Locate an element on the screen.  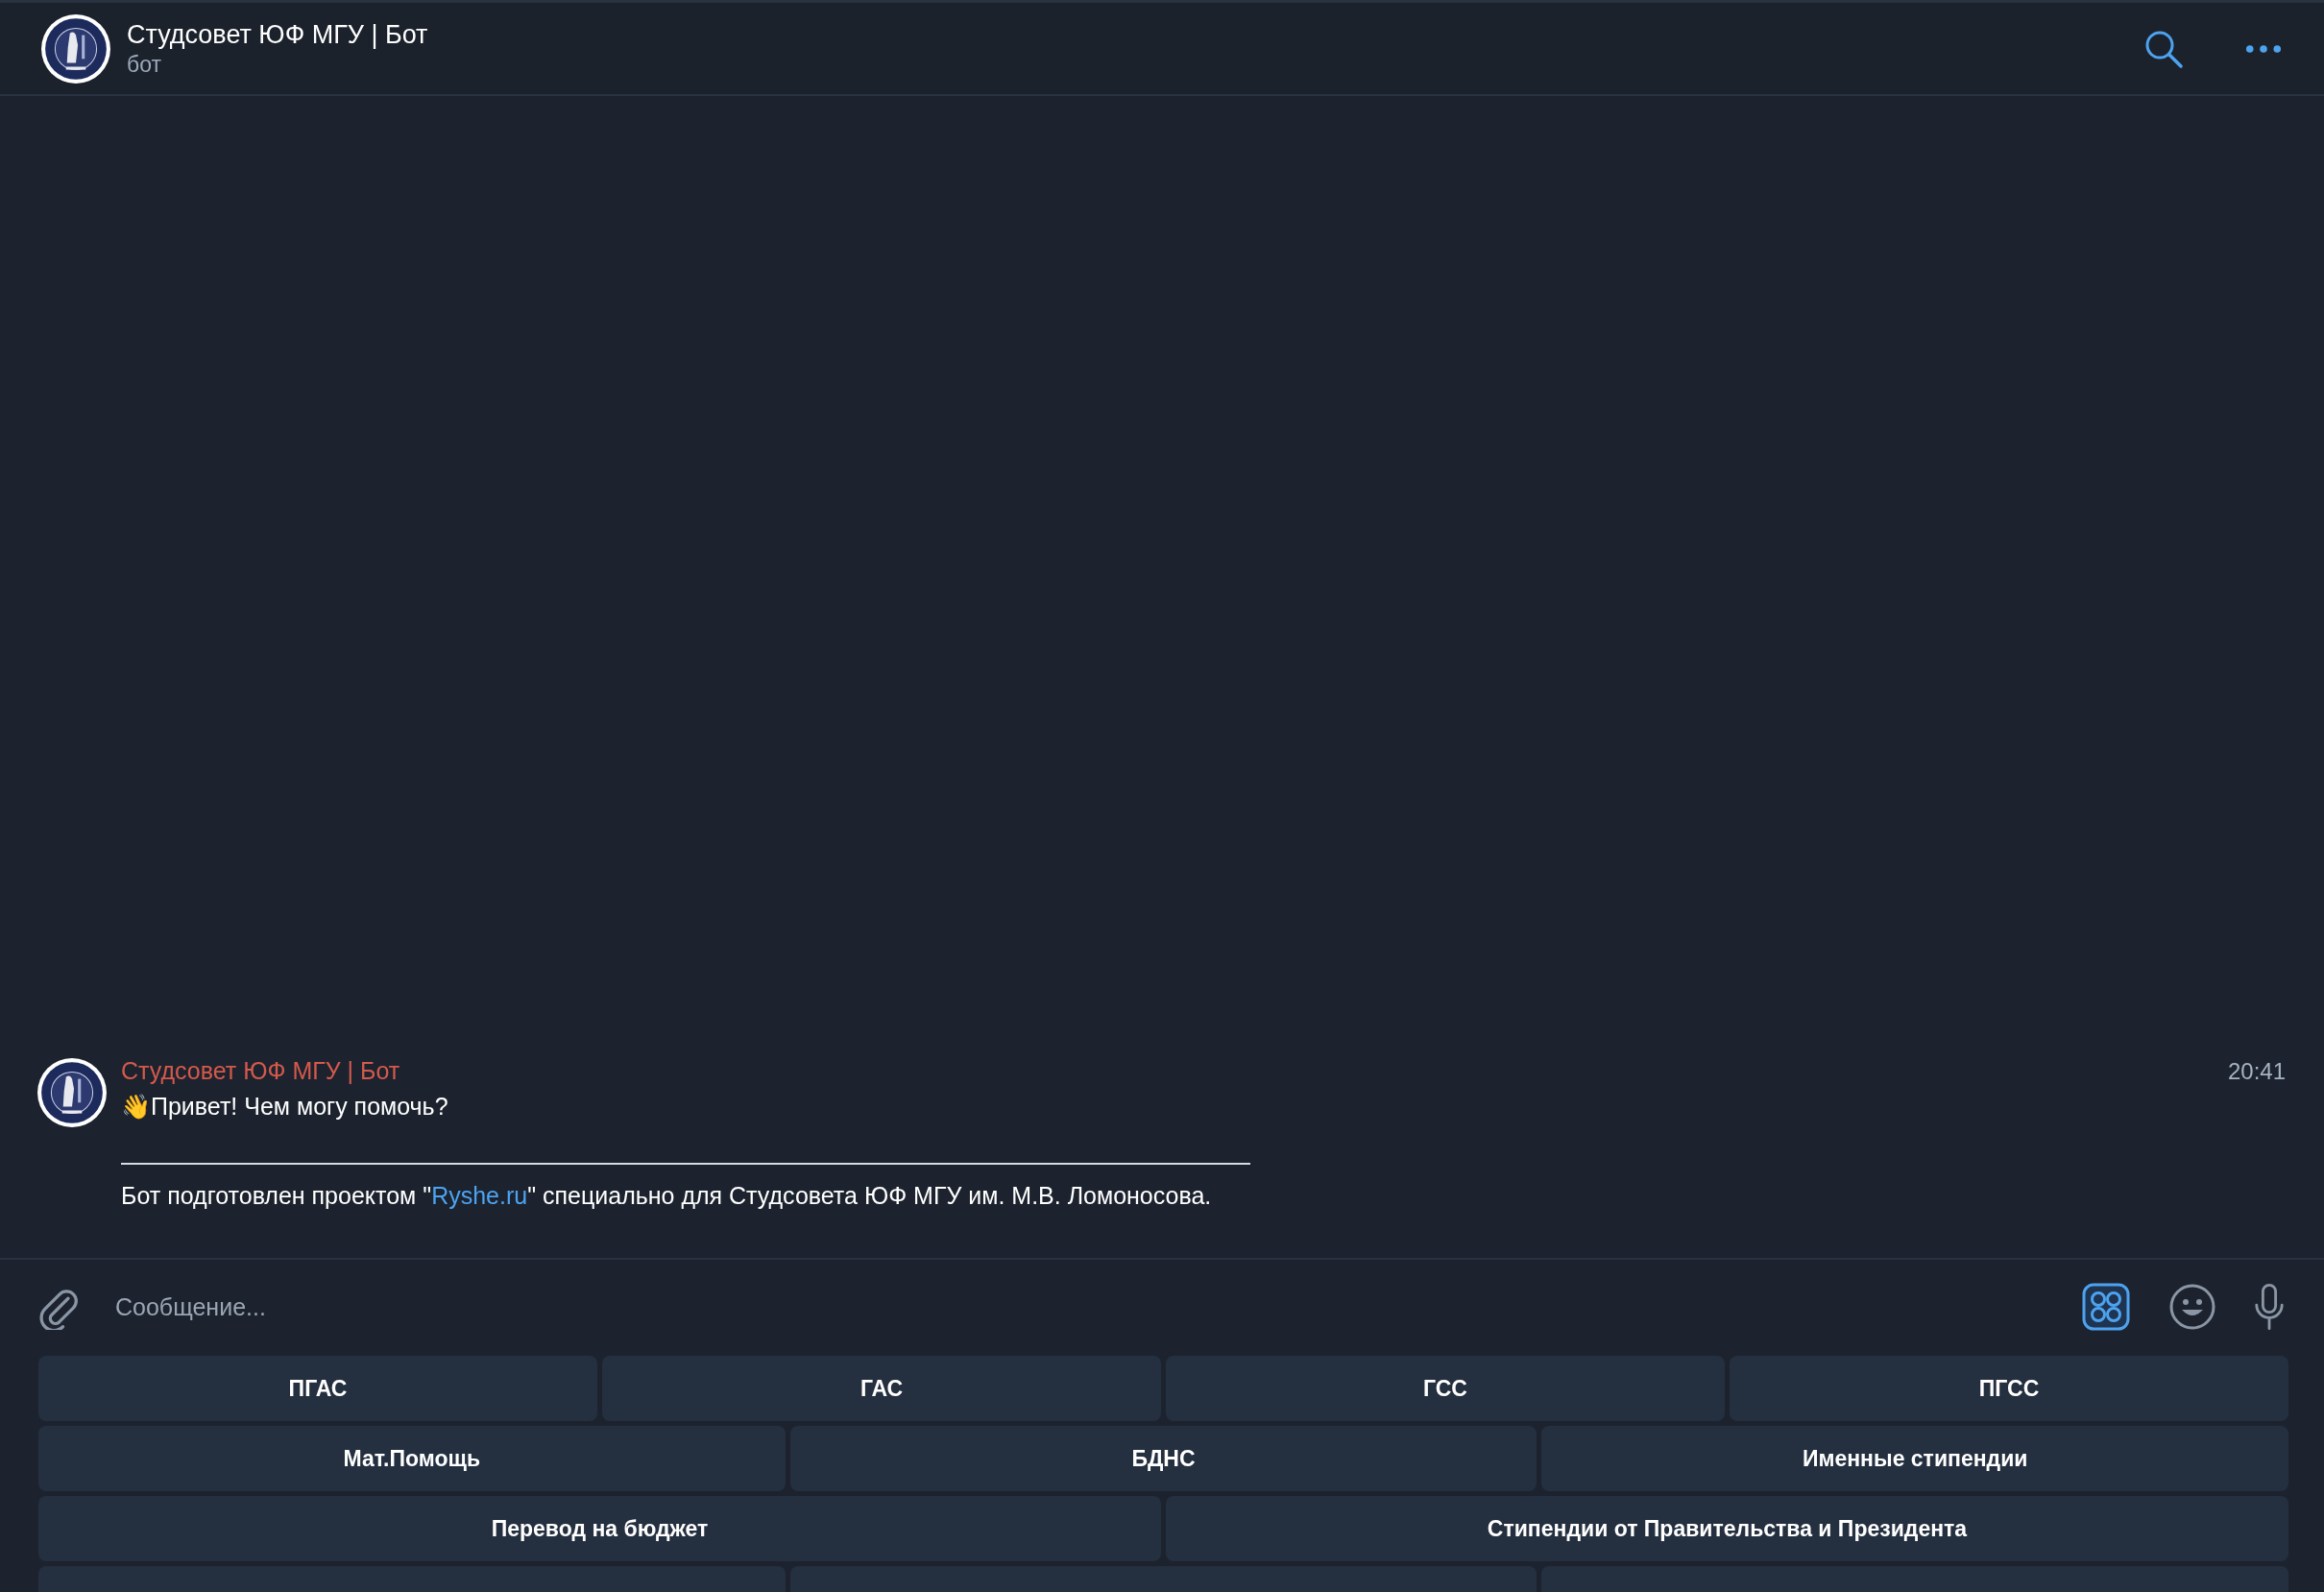
keyboard-button: ПГСС is located at coordinates (2009, 1388).